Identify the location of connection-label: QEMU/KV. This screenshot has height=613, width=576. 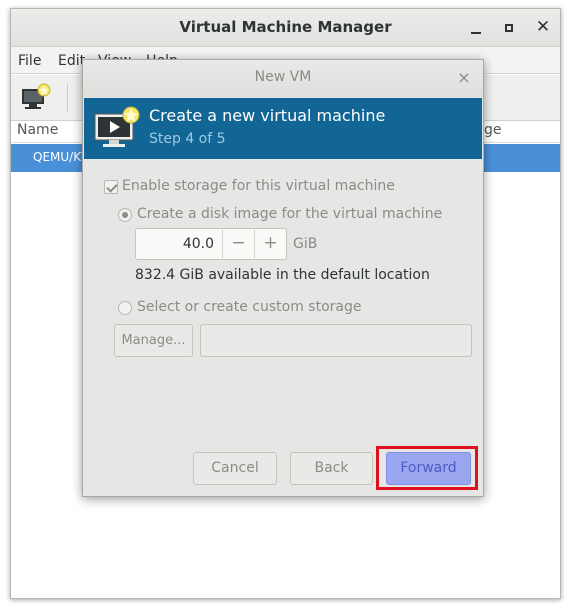
(61, 157).